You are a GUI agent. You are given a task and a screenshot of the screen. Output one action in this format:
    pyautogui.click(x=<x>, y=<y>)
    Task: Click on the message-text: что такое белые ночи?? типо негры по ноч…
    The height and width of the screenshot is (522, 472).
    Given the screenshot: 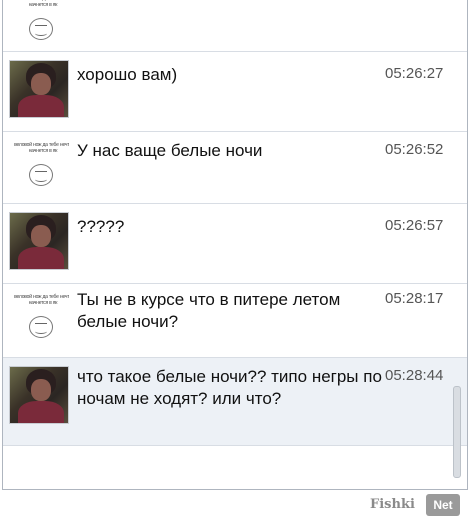 What is the action you would take?
    pyautogui.click(x=229, y=387)
    